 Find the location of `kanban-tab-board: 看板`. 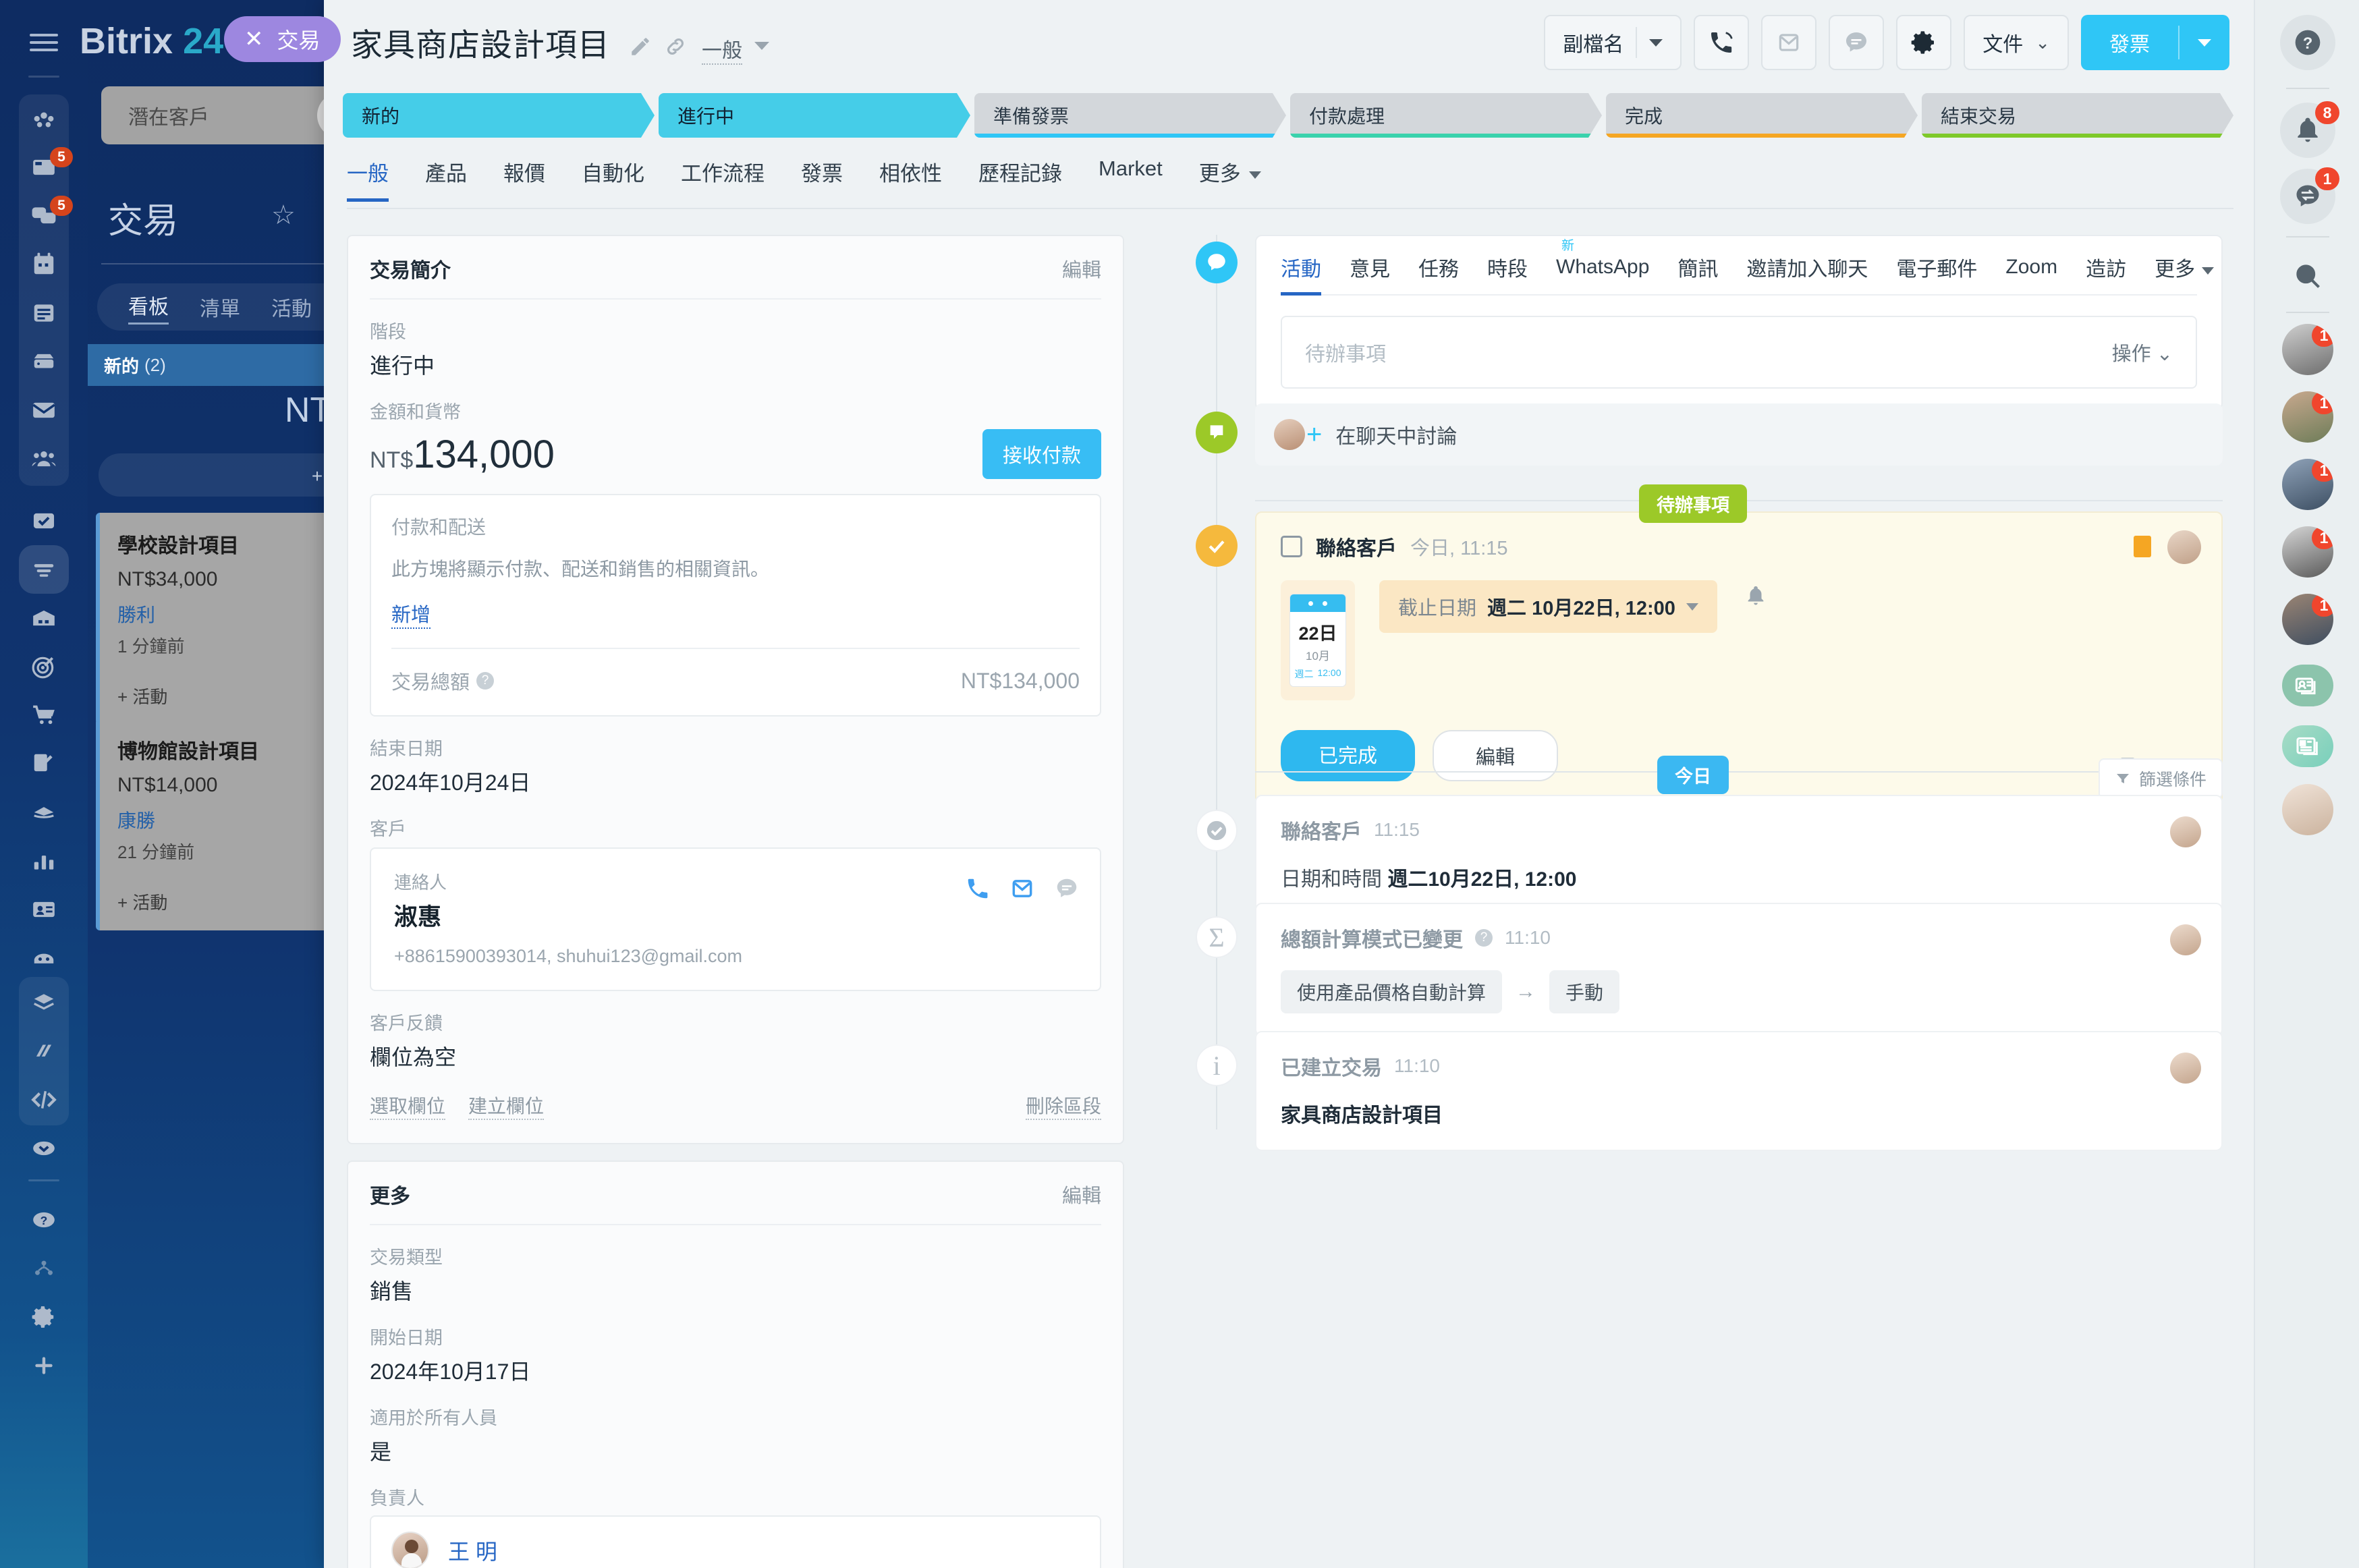

kanban-tab-board: 看板 is located at coordinates (149, 307).